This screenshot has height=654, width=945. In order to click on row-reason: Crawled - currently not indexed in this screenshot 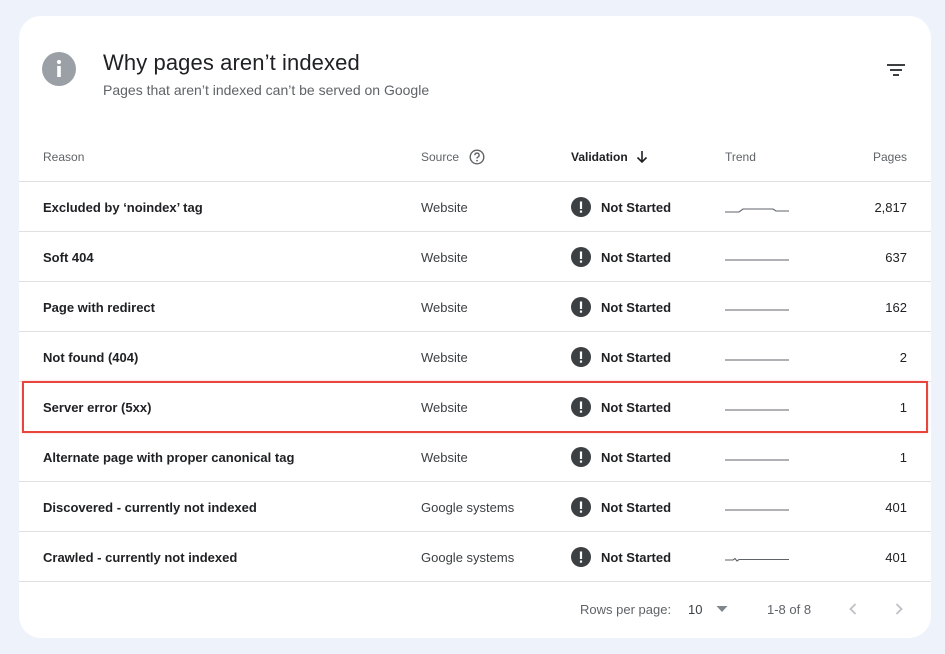, I will do `click(140, 557)`.